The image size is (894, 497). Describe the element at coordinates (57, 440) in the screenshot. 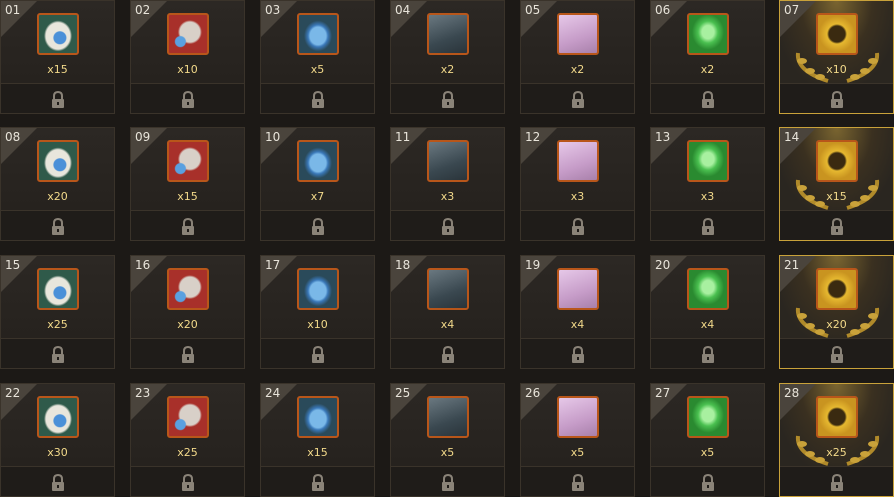

I see `reward-slot: 22 x30` at that location.